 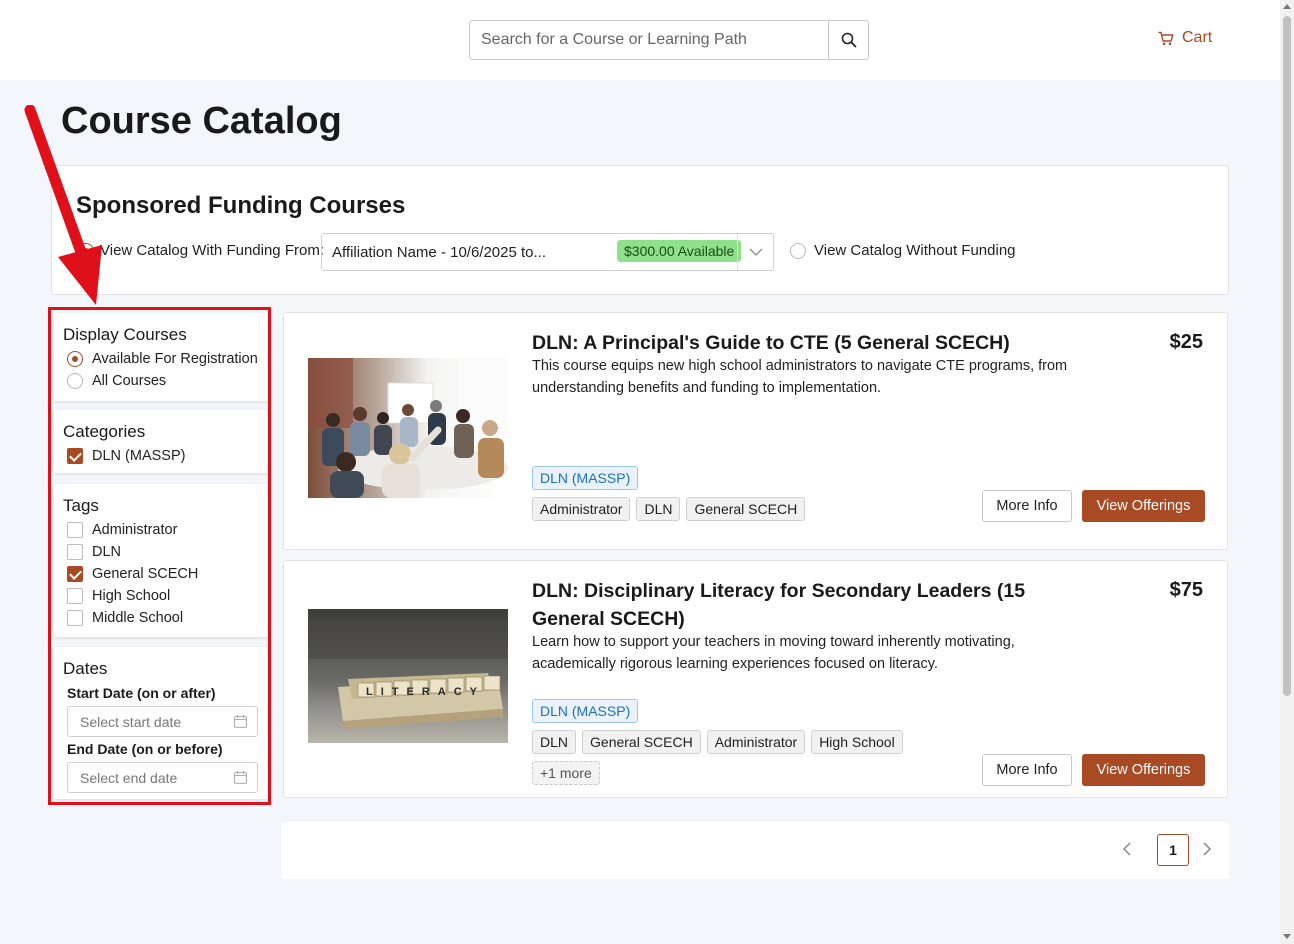 What do you see at coordinates (798, 250) in the screenshot?
I see `funding-without-radio` at bounding box center [798, 250].